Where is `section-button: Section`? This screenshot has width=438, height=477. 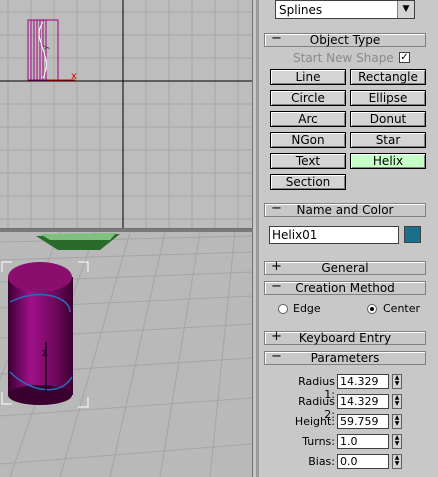
section-button: Section is located at coordinates (308, 182).